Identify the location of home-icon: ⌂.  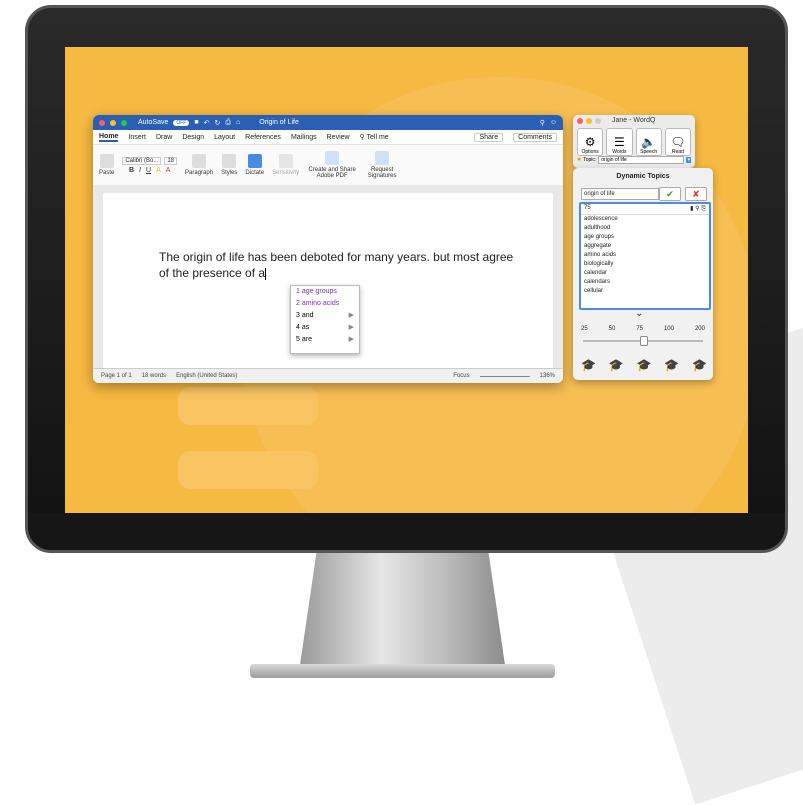
(238, 122).